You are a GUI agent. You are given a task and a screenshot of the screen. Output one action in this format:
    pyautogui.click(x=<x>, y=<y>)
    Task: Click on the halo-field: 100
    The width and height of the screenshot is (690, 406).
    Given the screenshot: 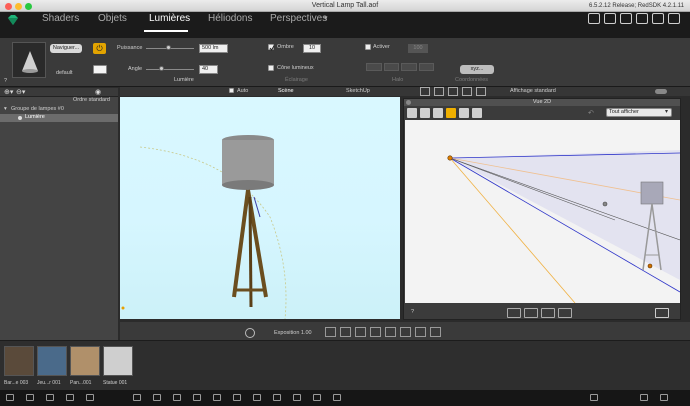 What is the action you would take?
    pyautogui.click(x=418, y=48)
    